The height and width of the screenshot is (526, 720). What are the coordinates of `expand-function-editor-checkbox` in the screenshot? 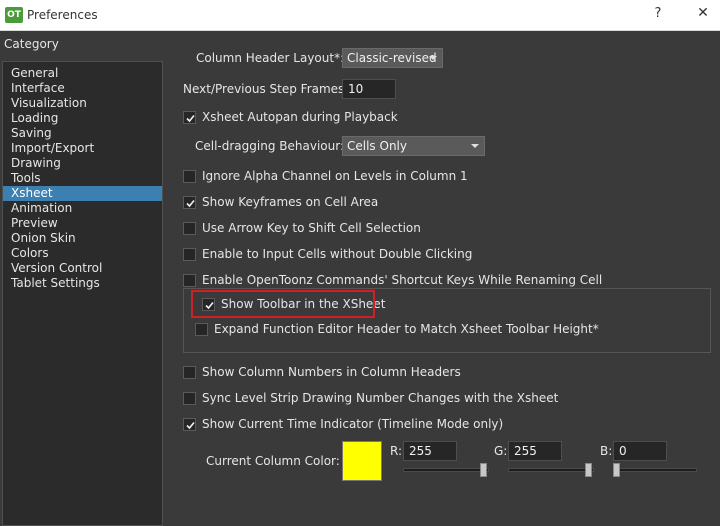 It's located at (201, 329).